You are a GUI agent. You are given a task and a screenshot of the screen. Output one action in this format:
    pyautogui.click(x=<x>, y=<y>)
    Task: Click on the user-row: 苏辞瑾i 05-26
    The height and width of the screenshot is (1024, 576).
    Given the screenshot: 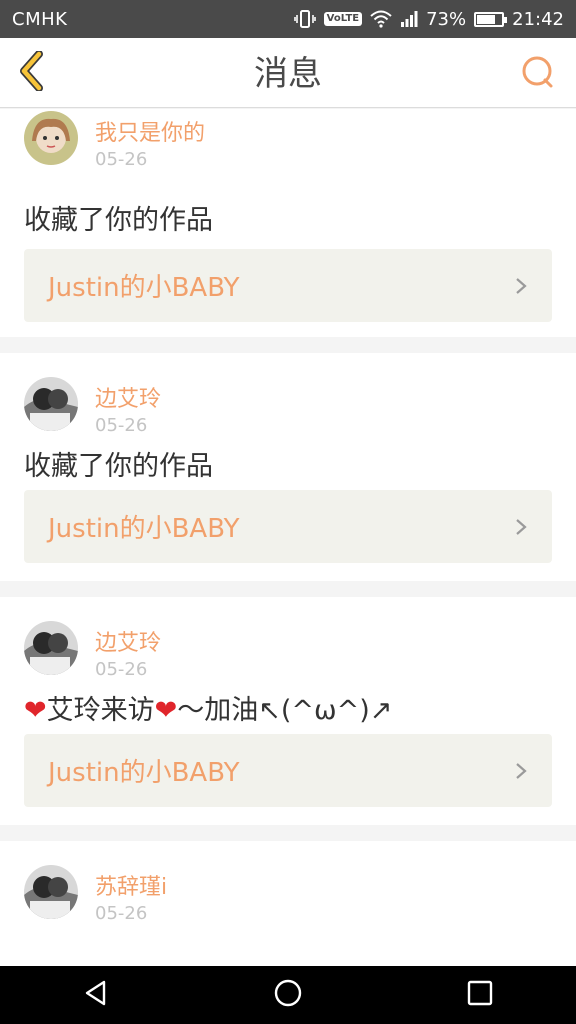 What is the action you would take?
    pyautogui.click(x=288, y=895)
    